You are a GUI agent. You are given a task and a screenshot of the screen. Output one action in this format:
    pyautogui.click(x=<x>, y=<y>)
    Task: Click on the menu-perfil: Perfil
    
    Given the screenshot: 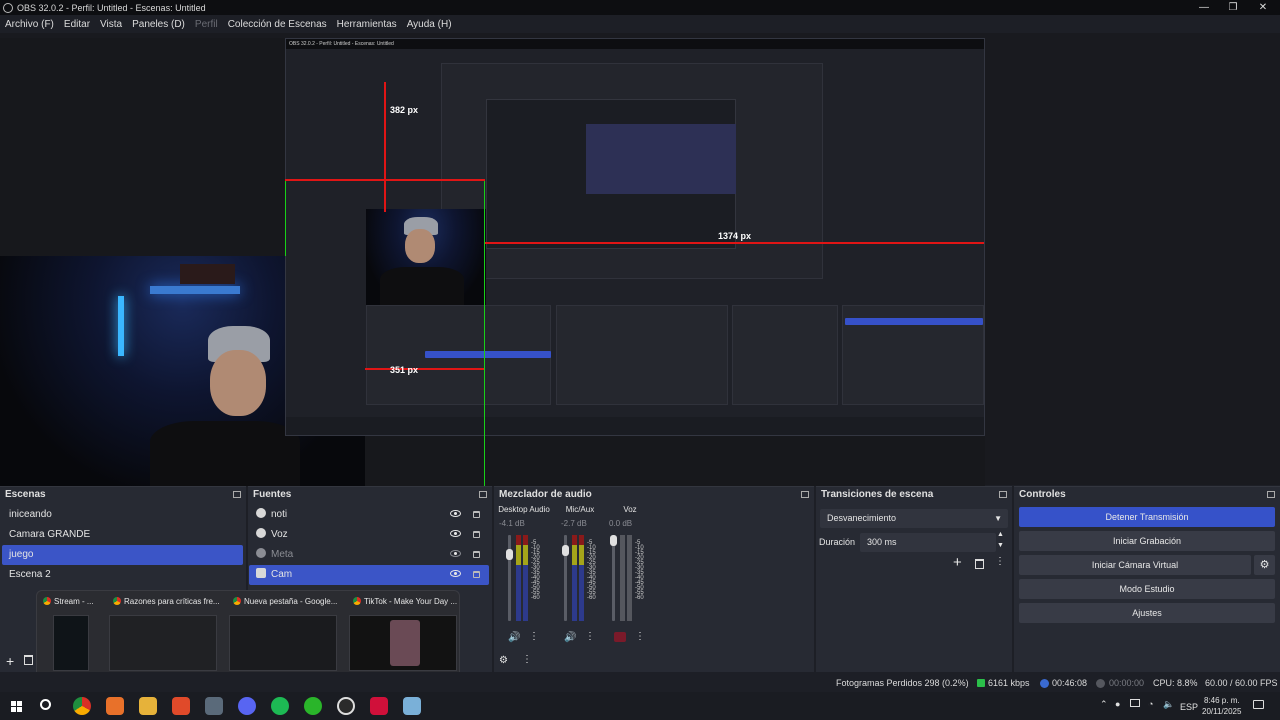 What is the action you would take?
    pyautogui.click(x=206, y=24)
    